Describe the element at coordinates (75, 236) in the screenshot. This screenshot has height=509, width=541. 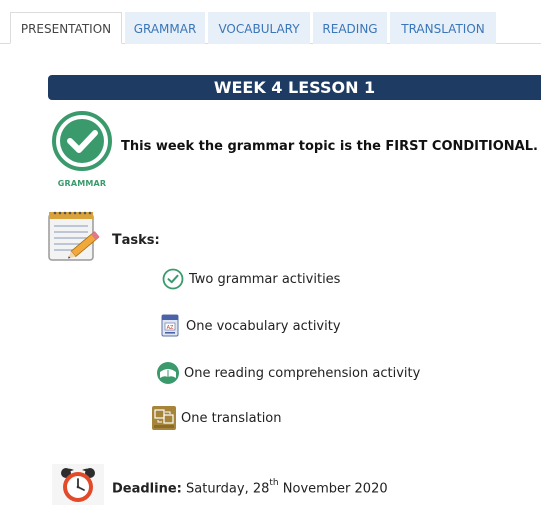
I see `notepad-pencil-icon` at that location.